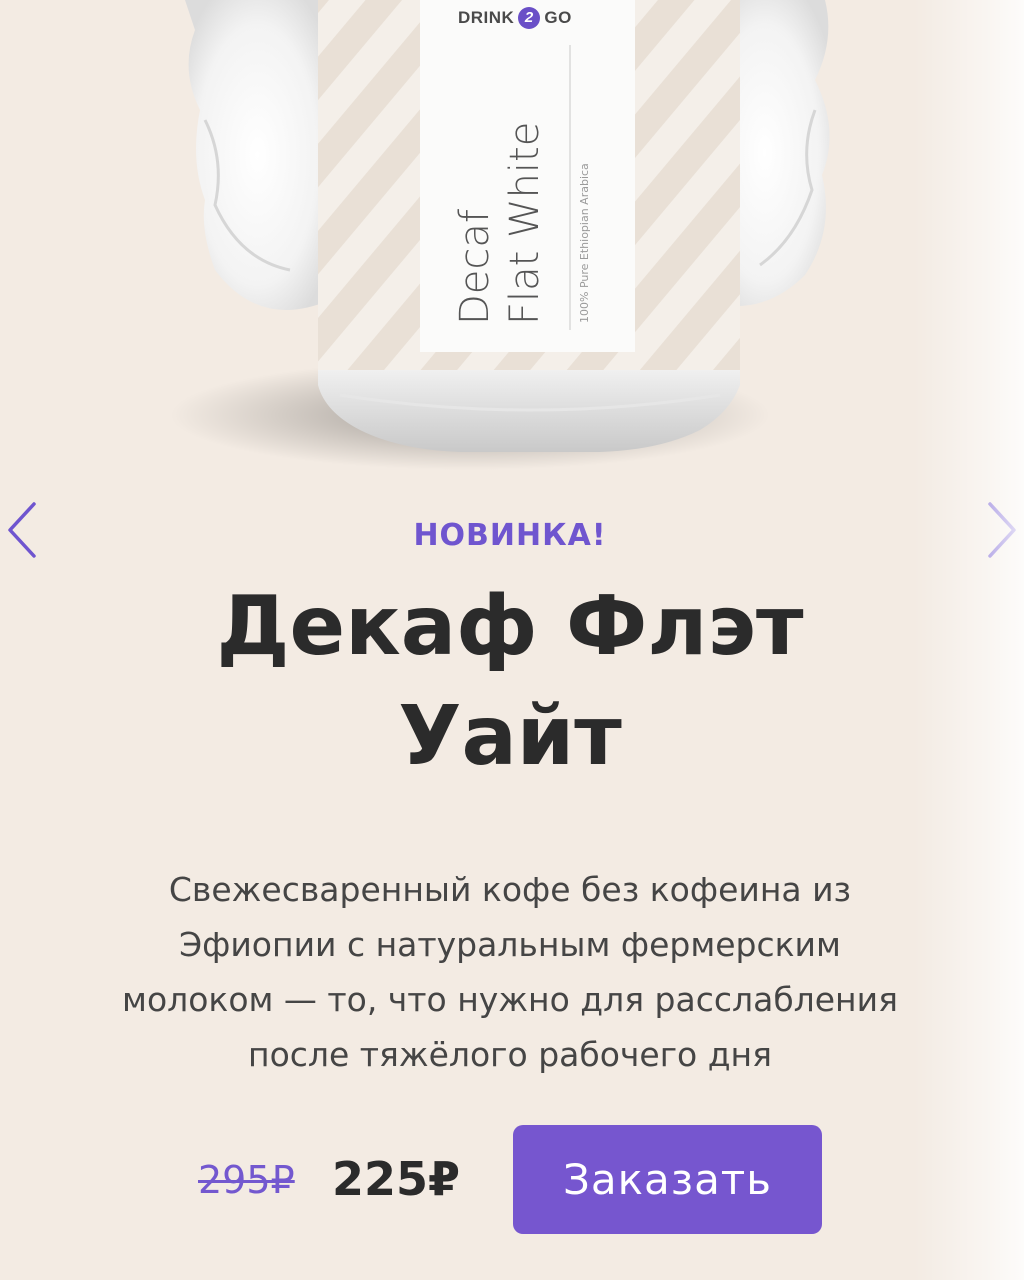 Image resolution: width=1024 pixels, height=1280 pixels. I want to click on current-price: 225₽, so click(396, 1179).